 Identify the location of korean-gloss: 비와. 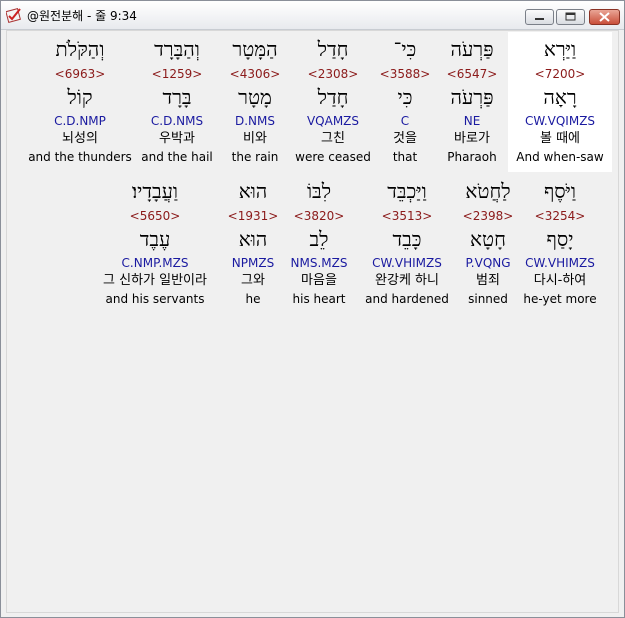
(255, 138).